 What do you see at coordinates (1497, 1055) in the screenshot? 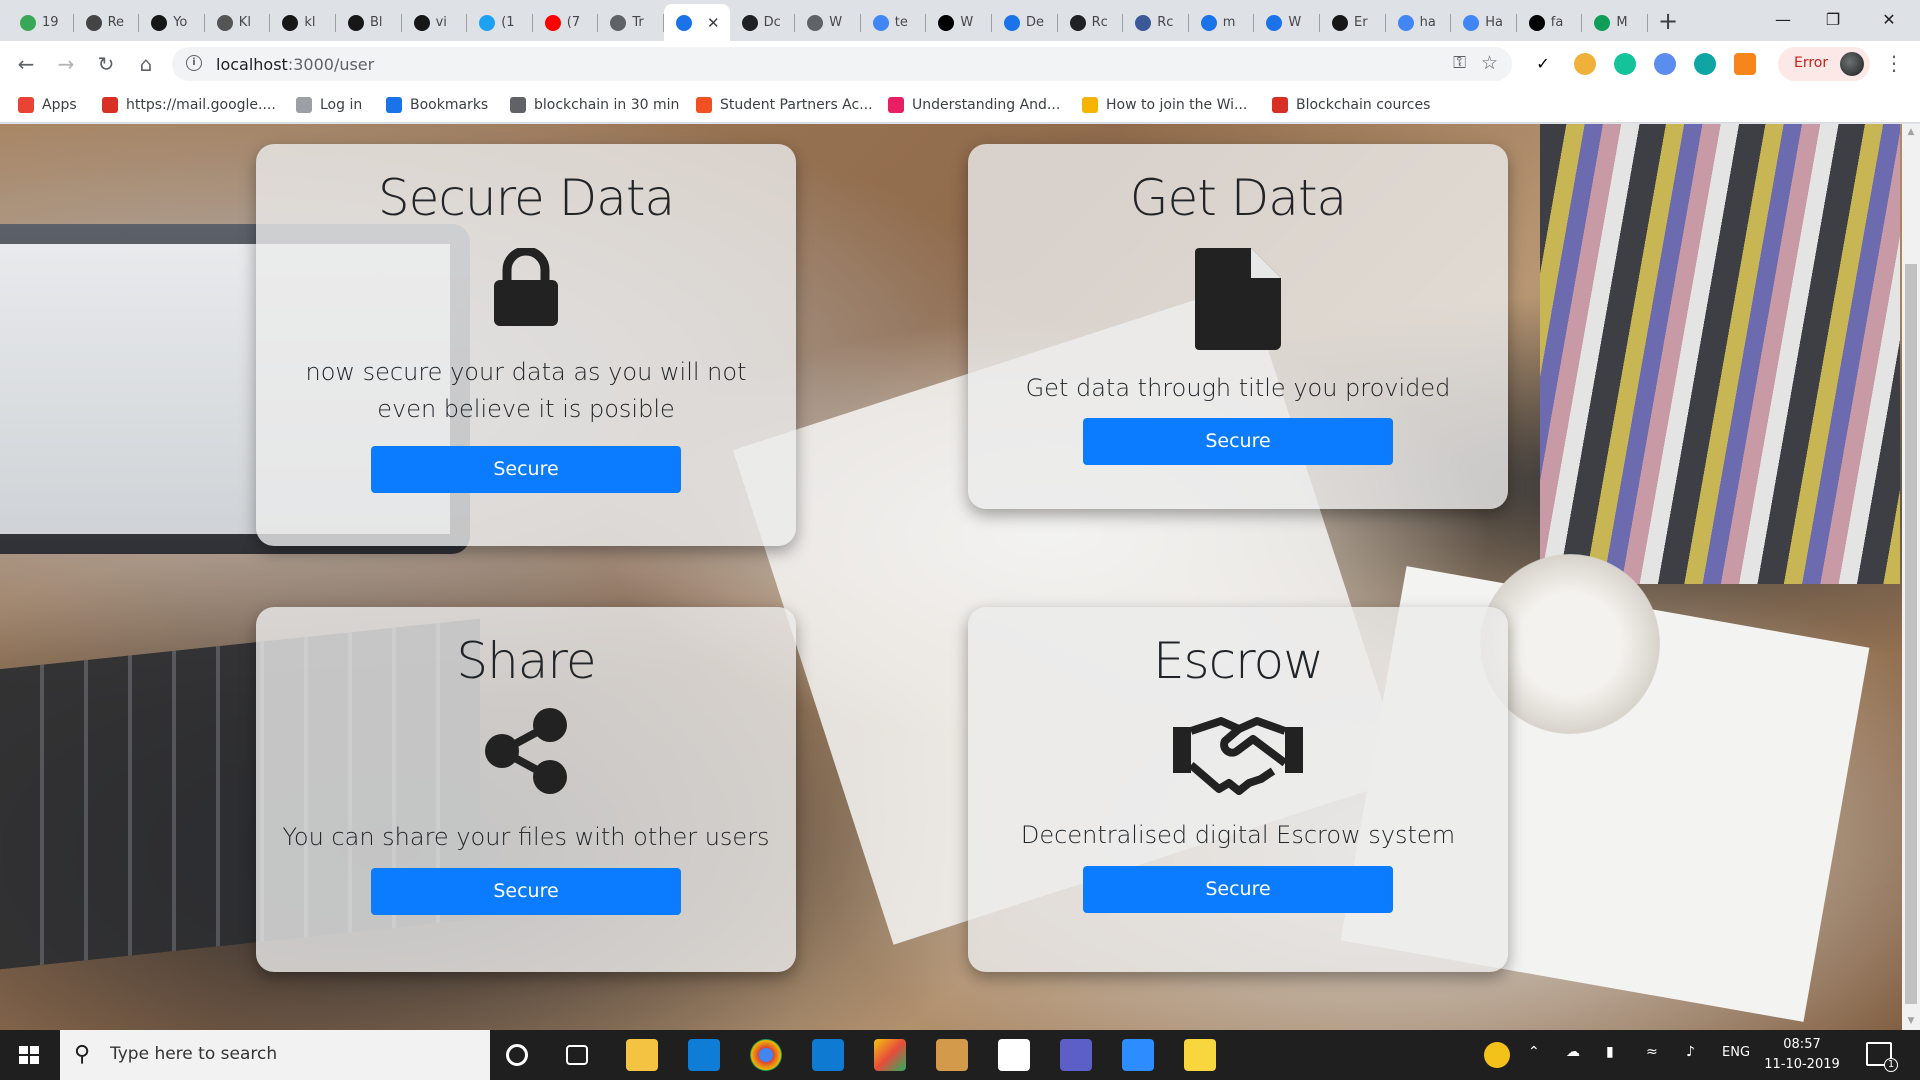
I see `help-icon` at bounding box center [1497, 1055].